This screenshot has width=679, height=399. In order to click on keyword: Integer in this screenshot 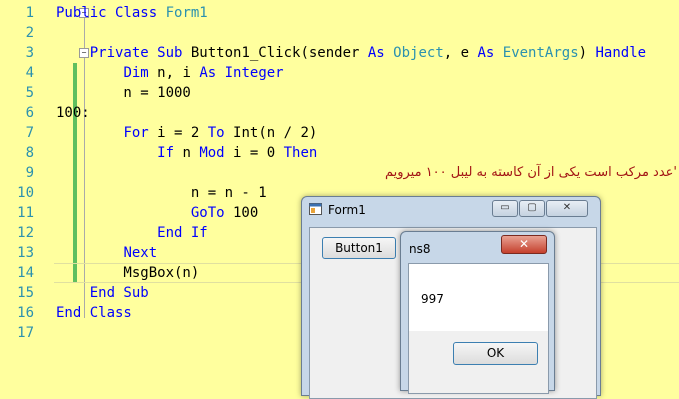, I will do `click(254, 73)`.